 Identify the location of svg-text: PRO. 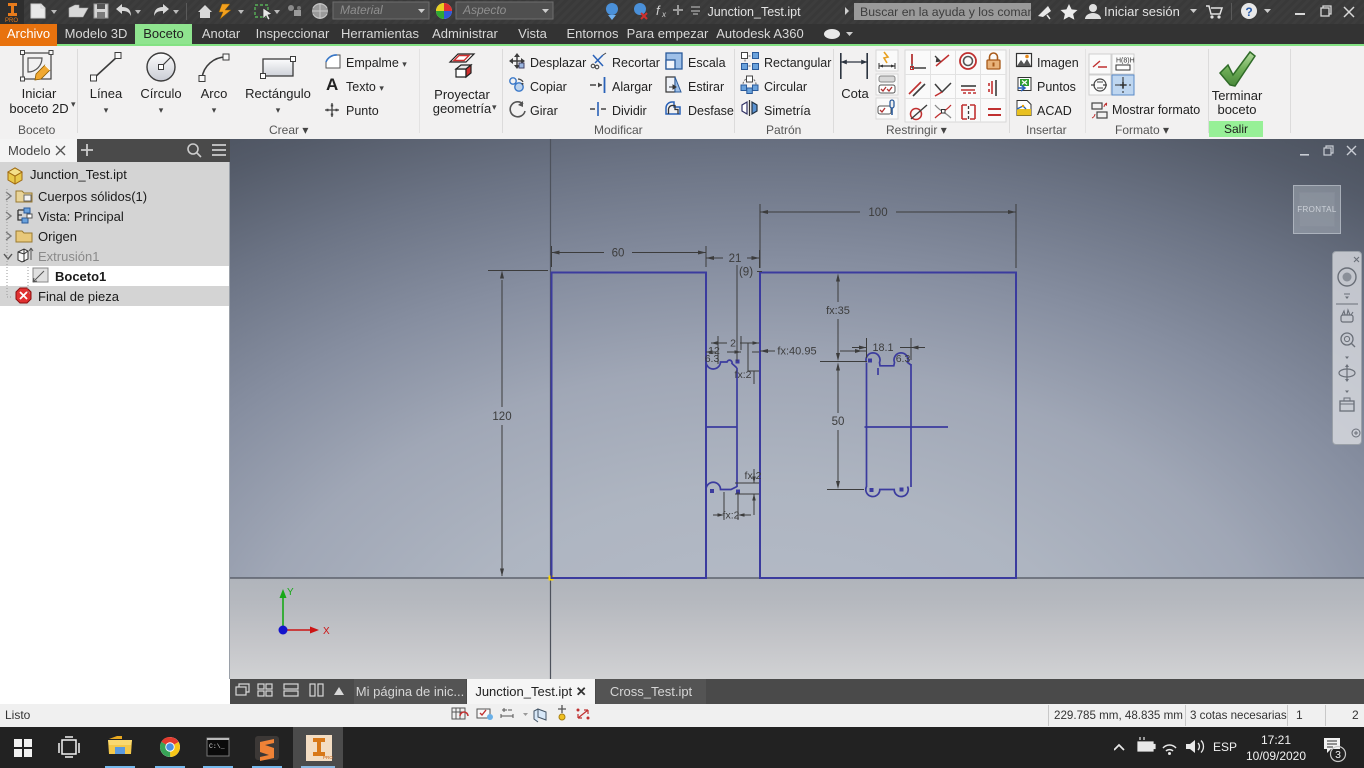
(328, 757).